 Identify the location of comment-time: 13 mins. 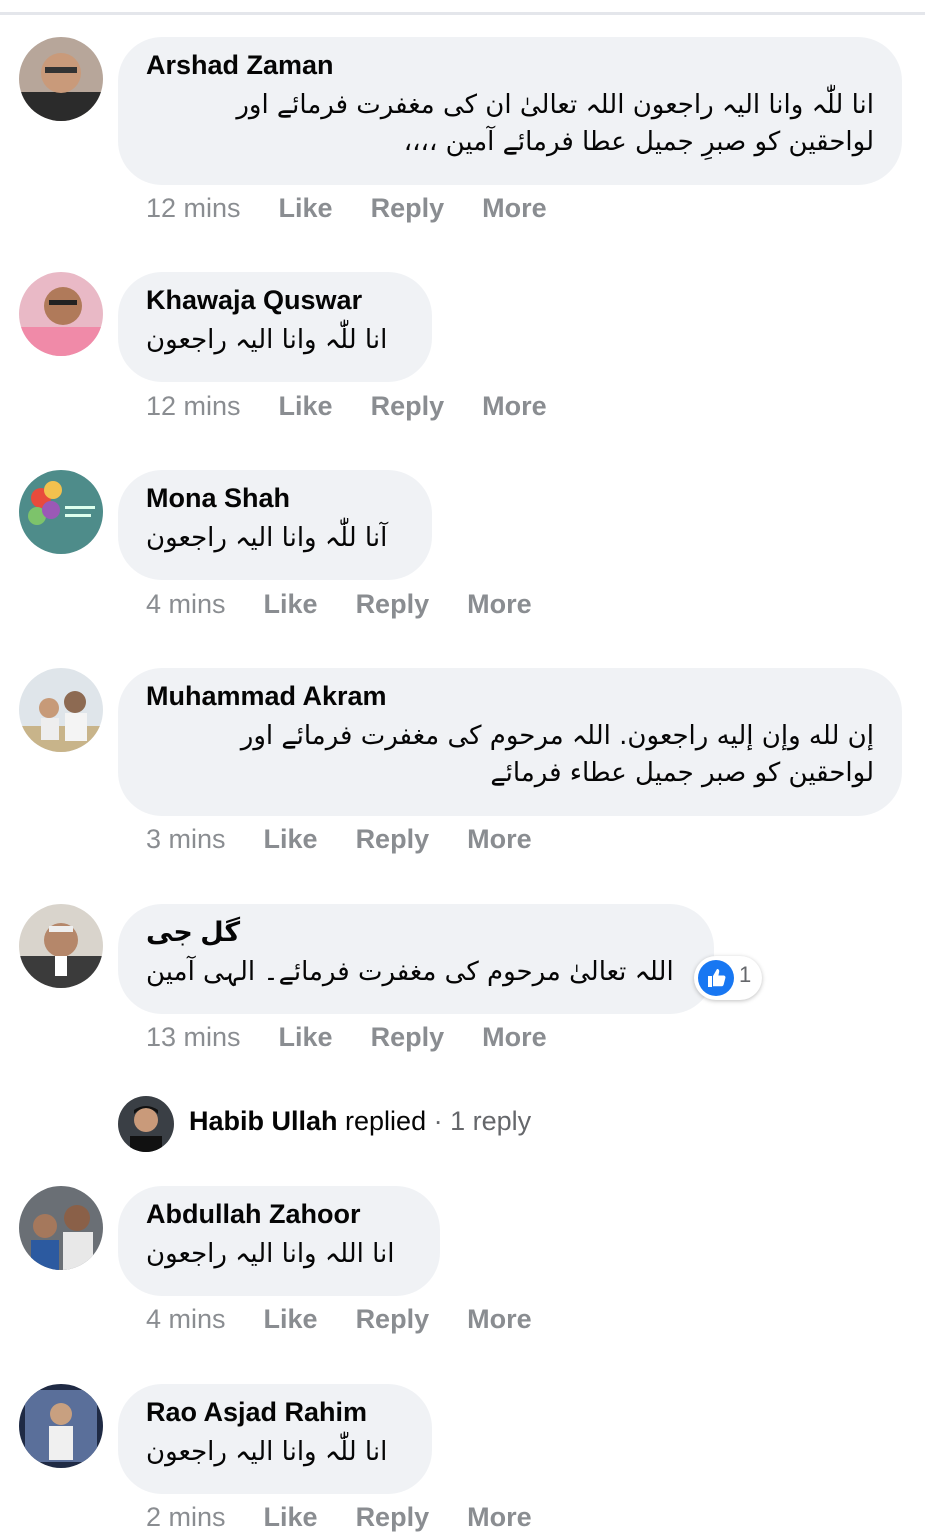
(193, 1037).